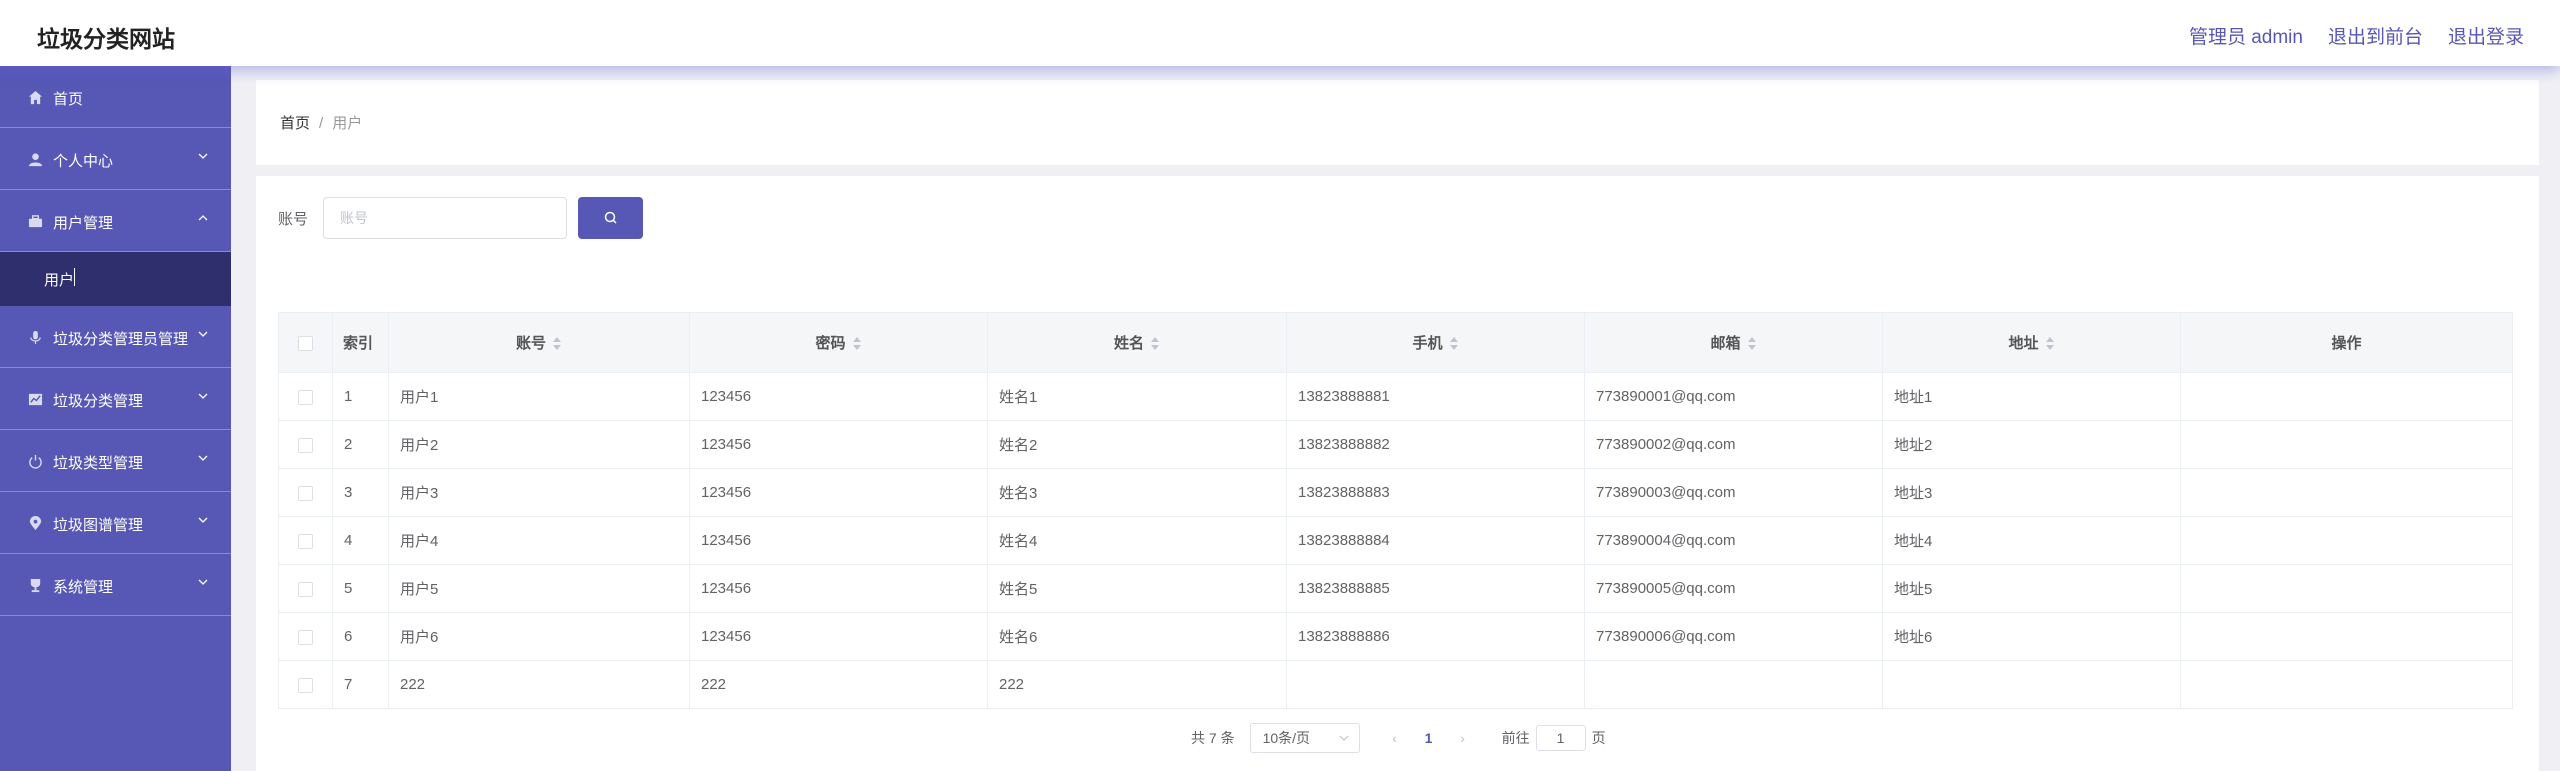  What do you see at coordinates (83, 587) in the screenshot?
I see `sidebar-item-label: 系统管理` at bounding box center [83, 587].